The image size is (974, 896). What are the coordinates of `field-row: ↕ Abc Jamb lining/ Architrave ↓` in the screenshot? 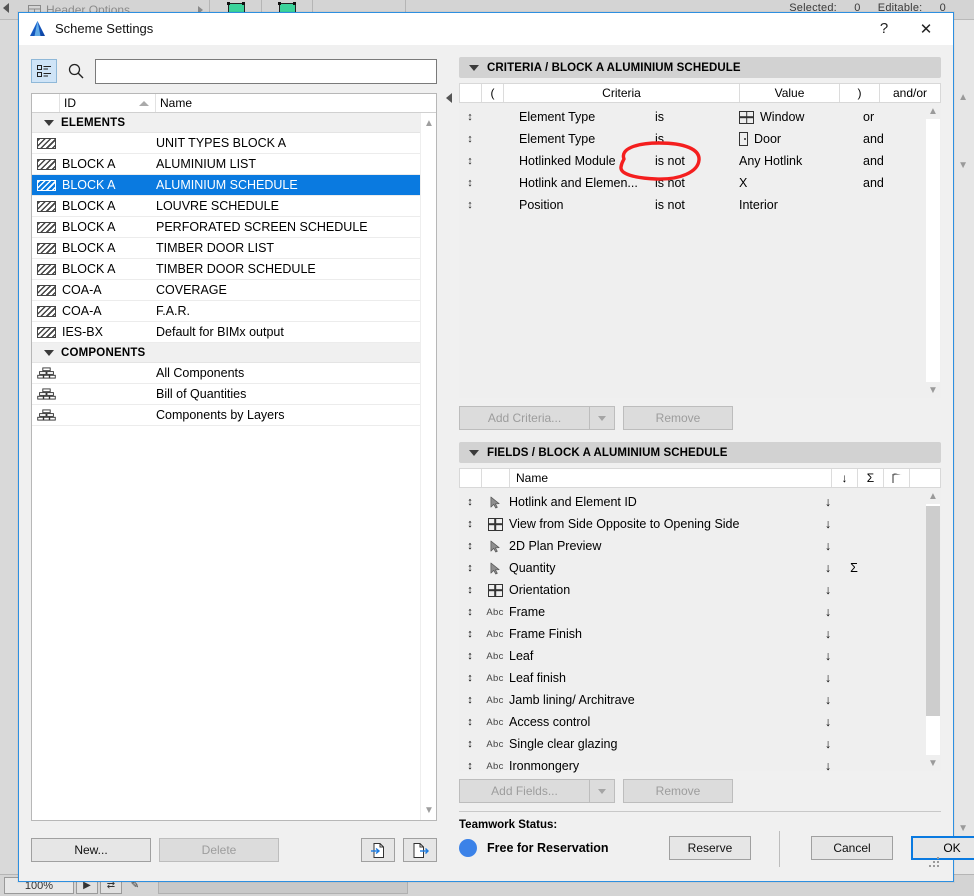 It's located at (691, 700).